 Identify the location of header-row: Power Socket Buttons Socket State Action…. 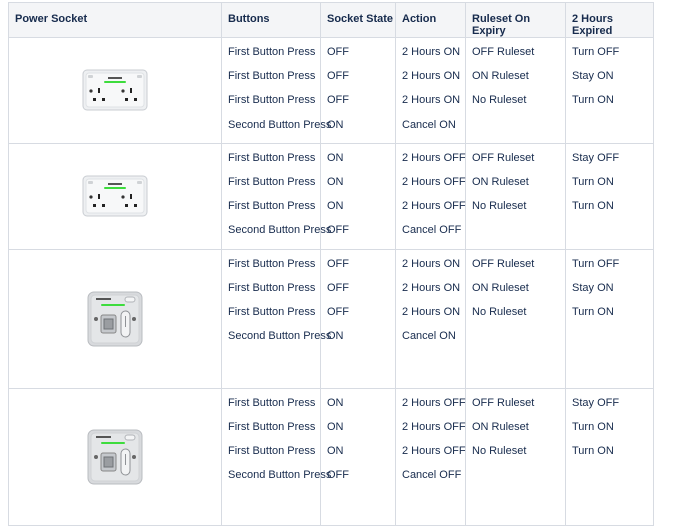
(331, 20).